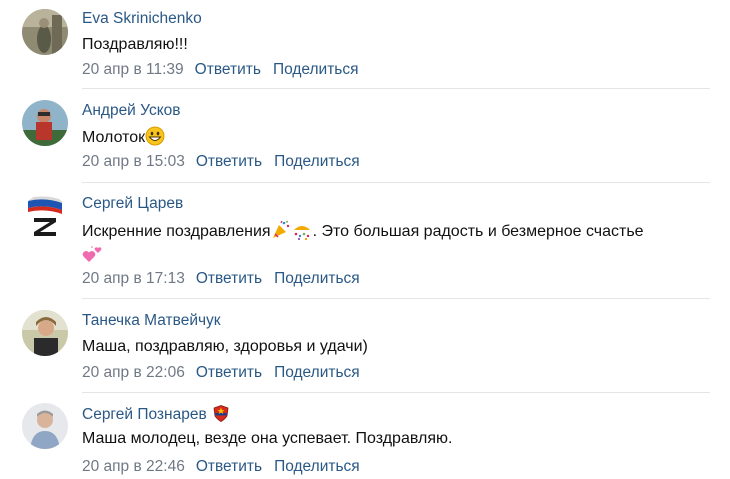  Describe the element at coordinates (302, 232) in the screenshot. I see `confetti-emoji` at that location.